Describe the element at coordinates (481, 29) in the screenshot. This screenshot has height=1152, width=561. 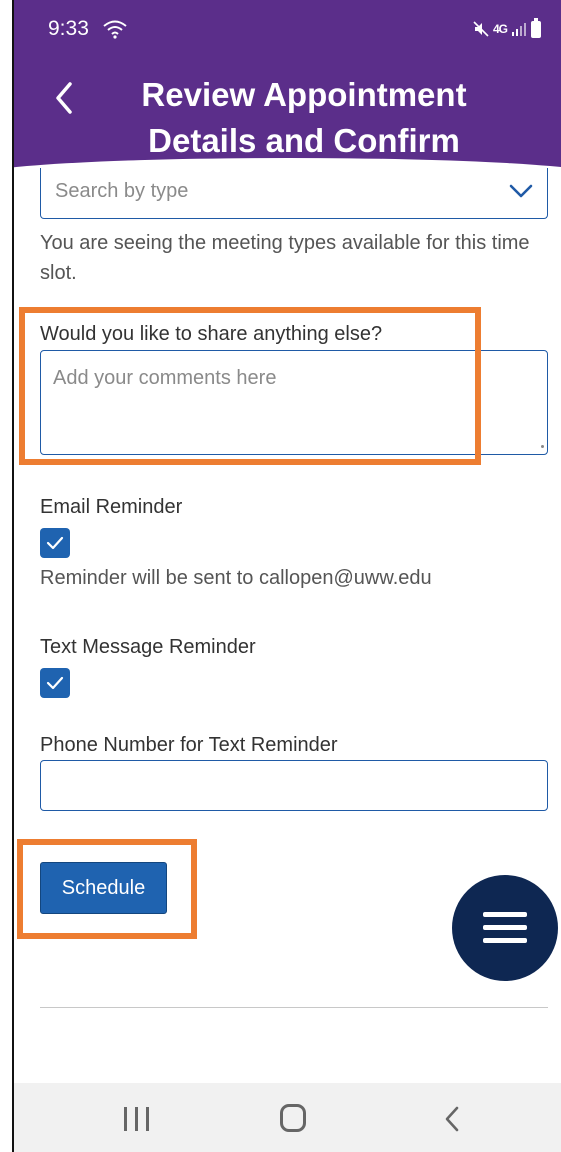
I see `mute-icon` at that location.